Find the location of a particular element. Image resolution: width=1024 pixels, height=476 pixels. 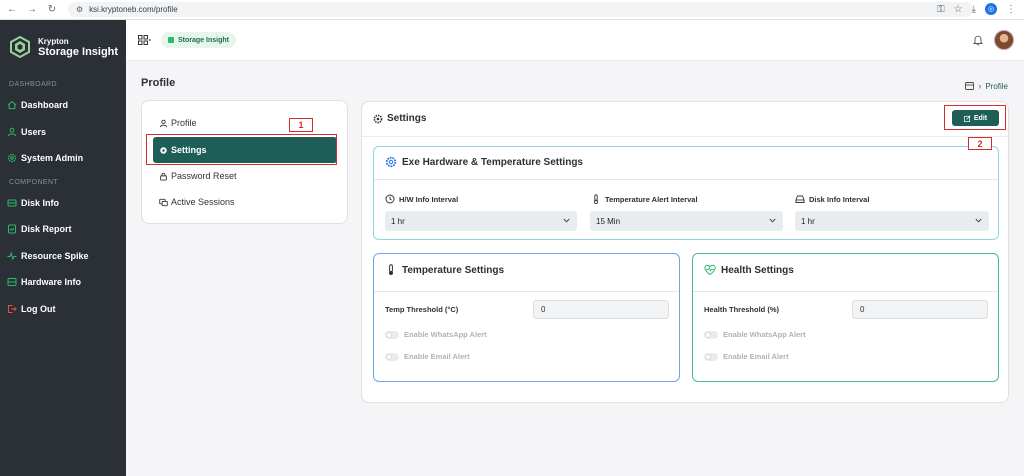

app-badge: Storage Insight is located at coordinates (198, 40).